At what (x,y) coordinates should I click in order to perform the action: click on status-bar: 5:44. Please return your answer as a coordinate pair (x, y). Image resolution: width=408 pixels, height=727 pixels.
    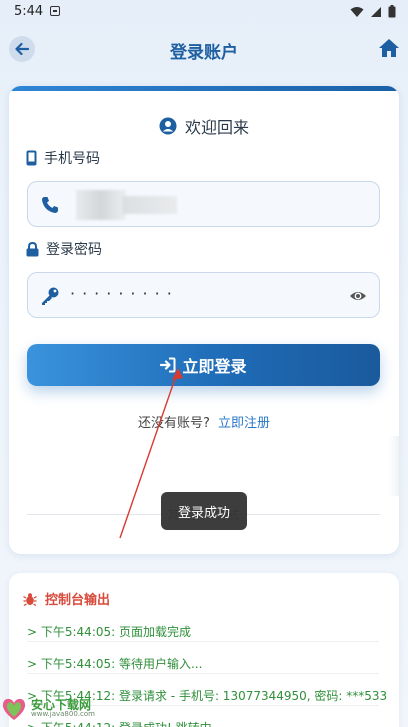
    Looking at the image, I should click on (204, 12).